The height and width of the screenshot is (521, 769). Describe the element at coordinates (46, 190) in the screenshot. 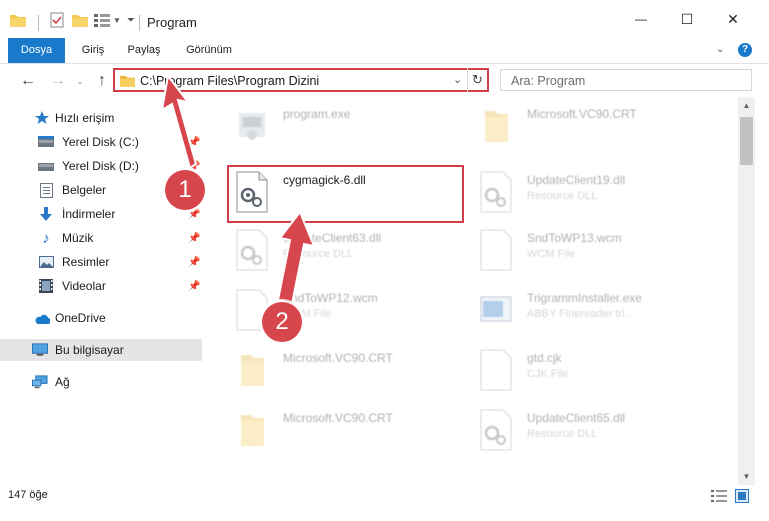

I see `documents-icon` at that location.